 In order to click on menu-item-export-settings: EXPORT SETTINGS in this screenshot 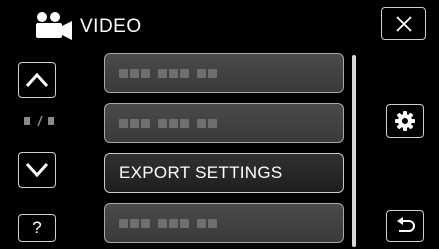, I will do `click(224, 173)`.